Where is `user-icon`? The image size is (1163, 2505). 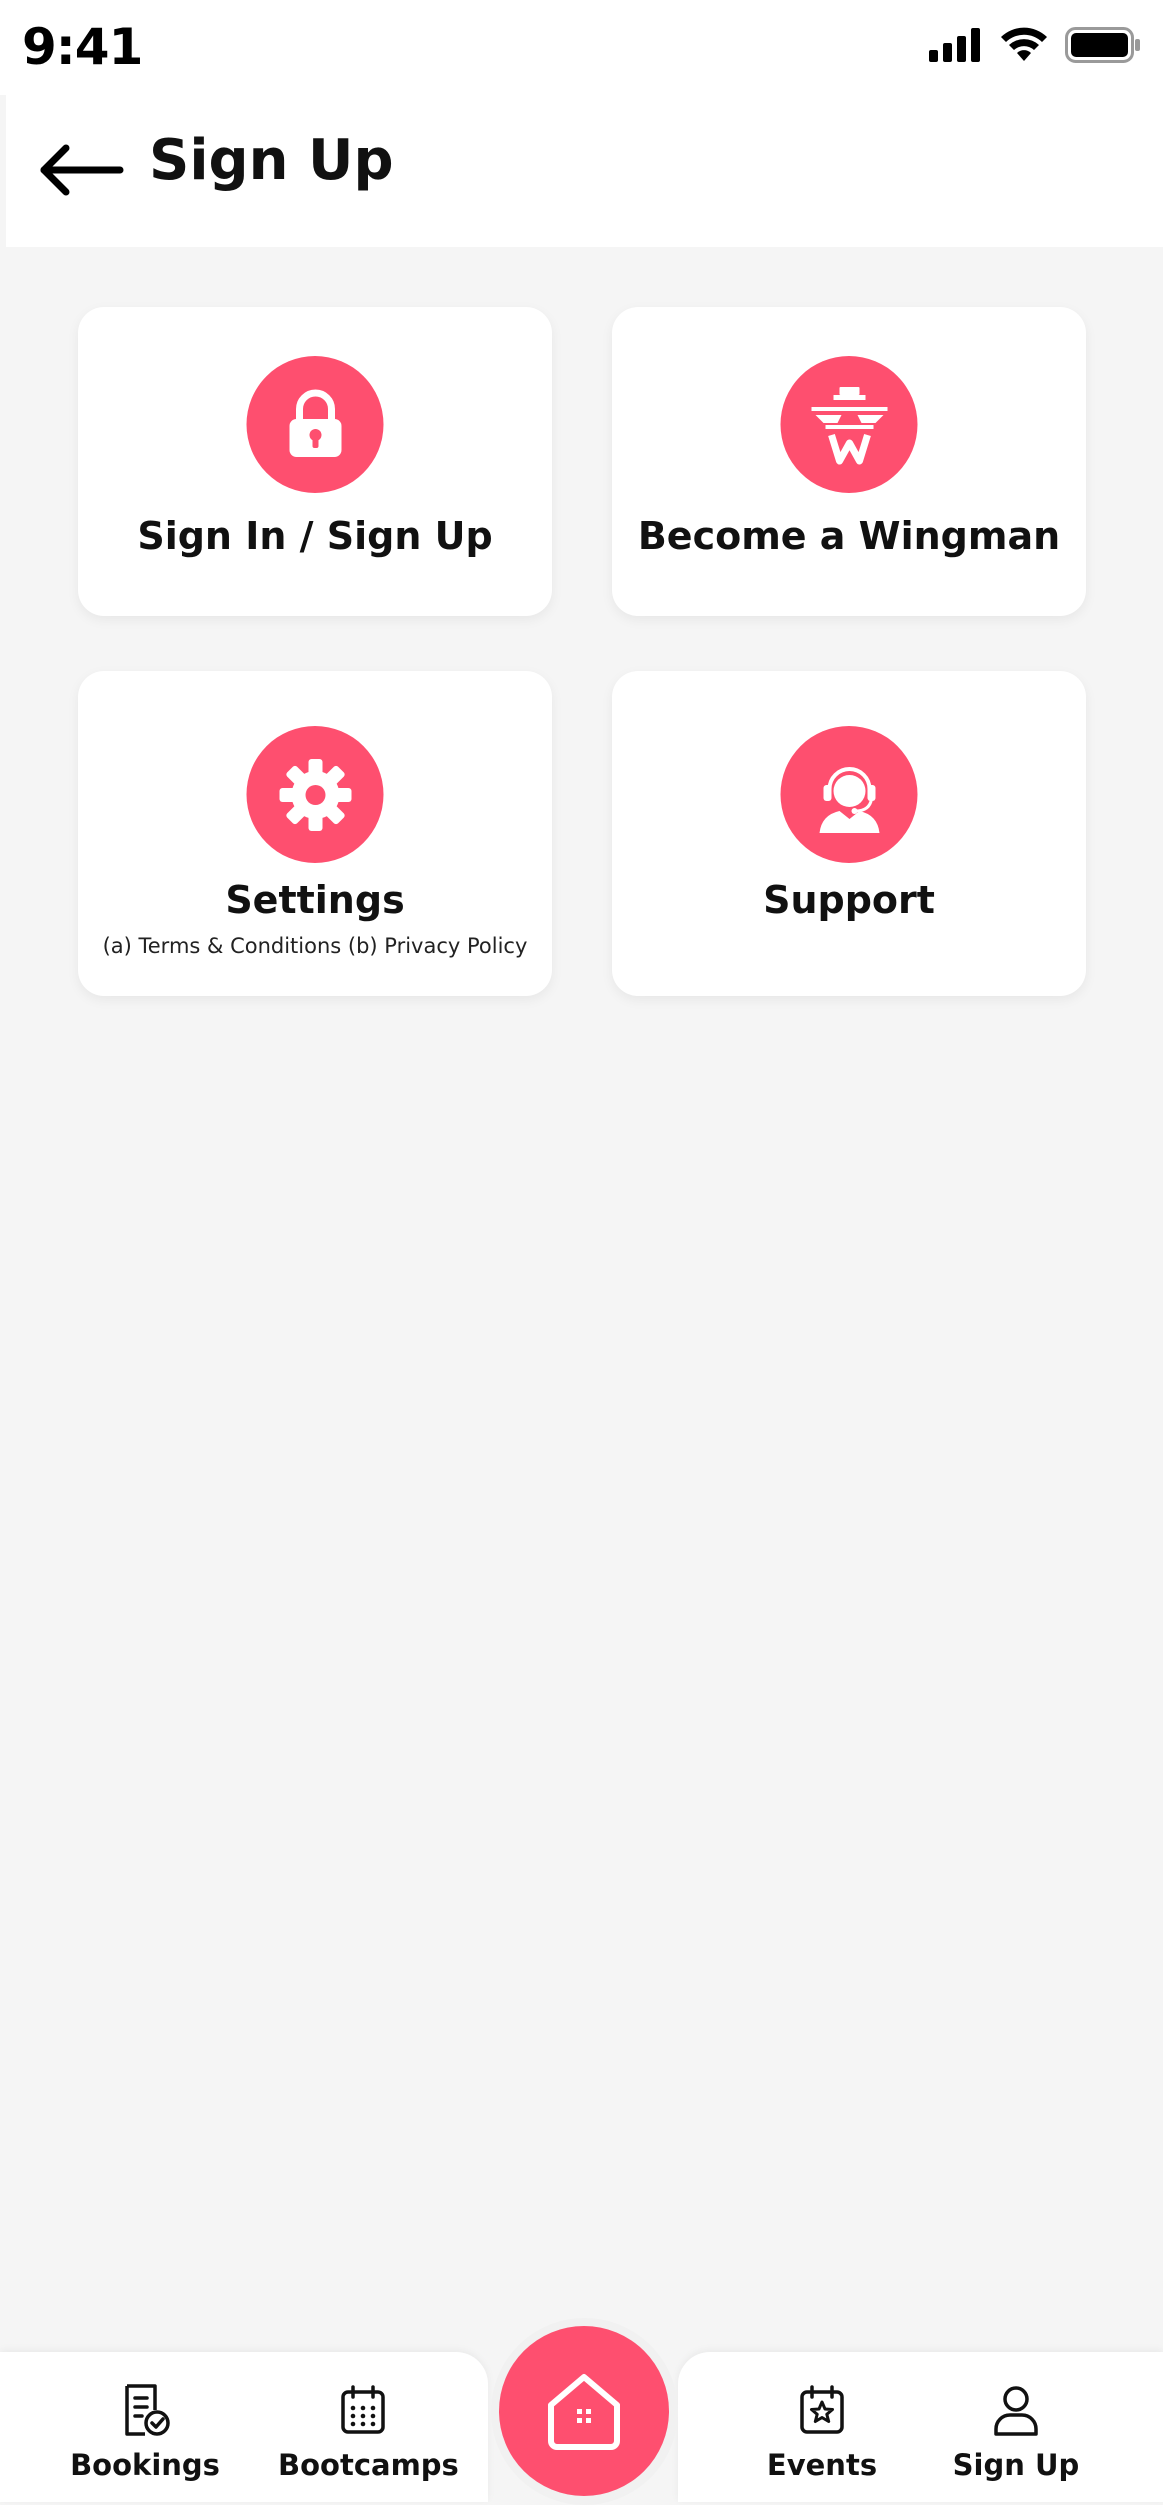 user-icon is located at coordinates (1016, 2411).